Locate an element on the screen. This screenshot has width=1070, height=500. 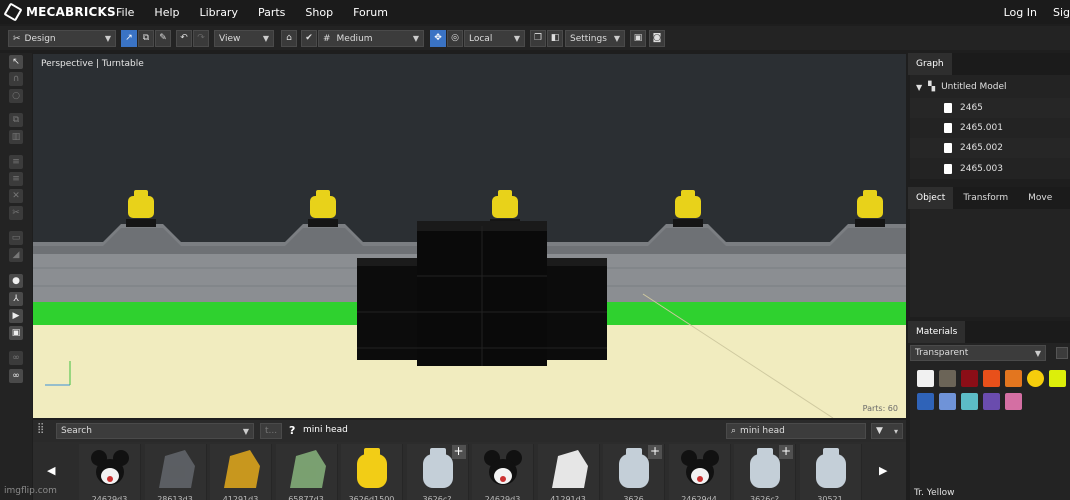
grid-view-button: ⌂ is located at coordinates (289, 38).